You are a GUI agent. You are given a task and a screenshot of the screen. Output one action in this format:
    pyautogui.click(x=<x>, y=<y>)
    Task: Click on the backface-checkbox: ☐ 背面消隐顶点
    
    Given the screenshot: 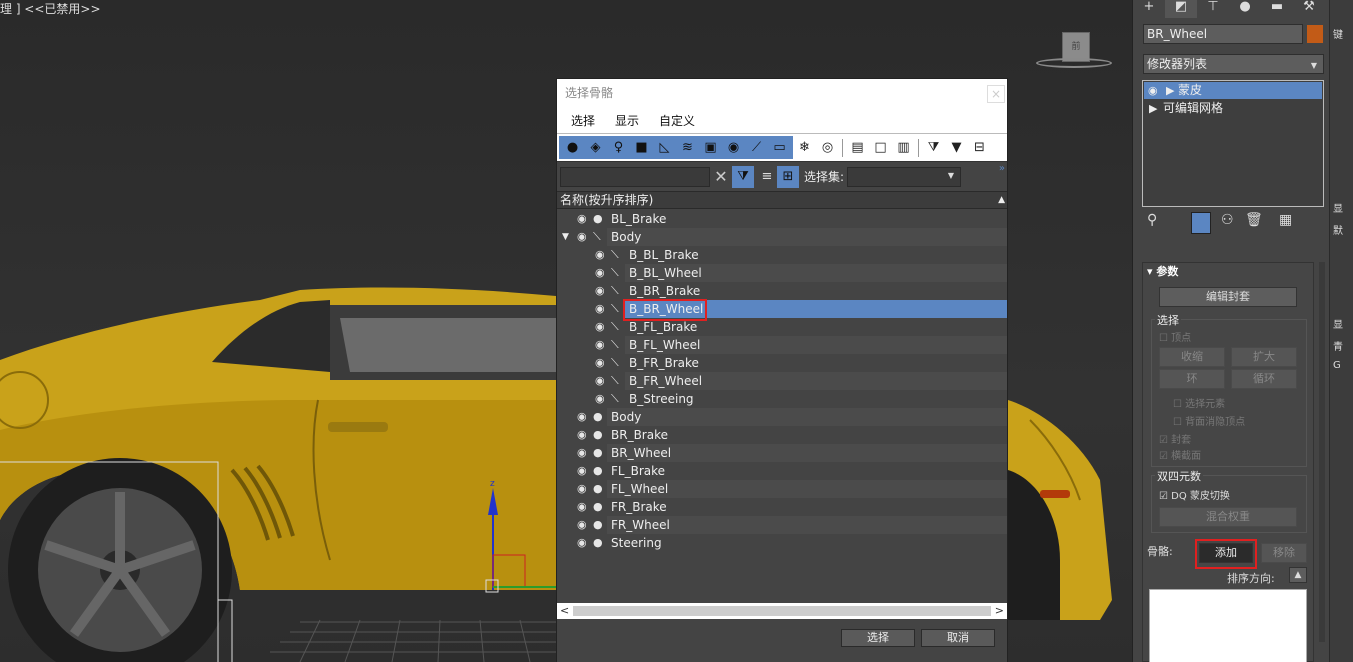 What is the action you would take?
    pyautogui.click(x=1209, y=420)
    